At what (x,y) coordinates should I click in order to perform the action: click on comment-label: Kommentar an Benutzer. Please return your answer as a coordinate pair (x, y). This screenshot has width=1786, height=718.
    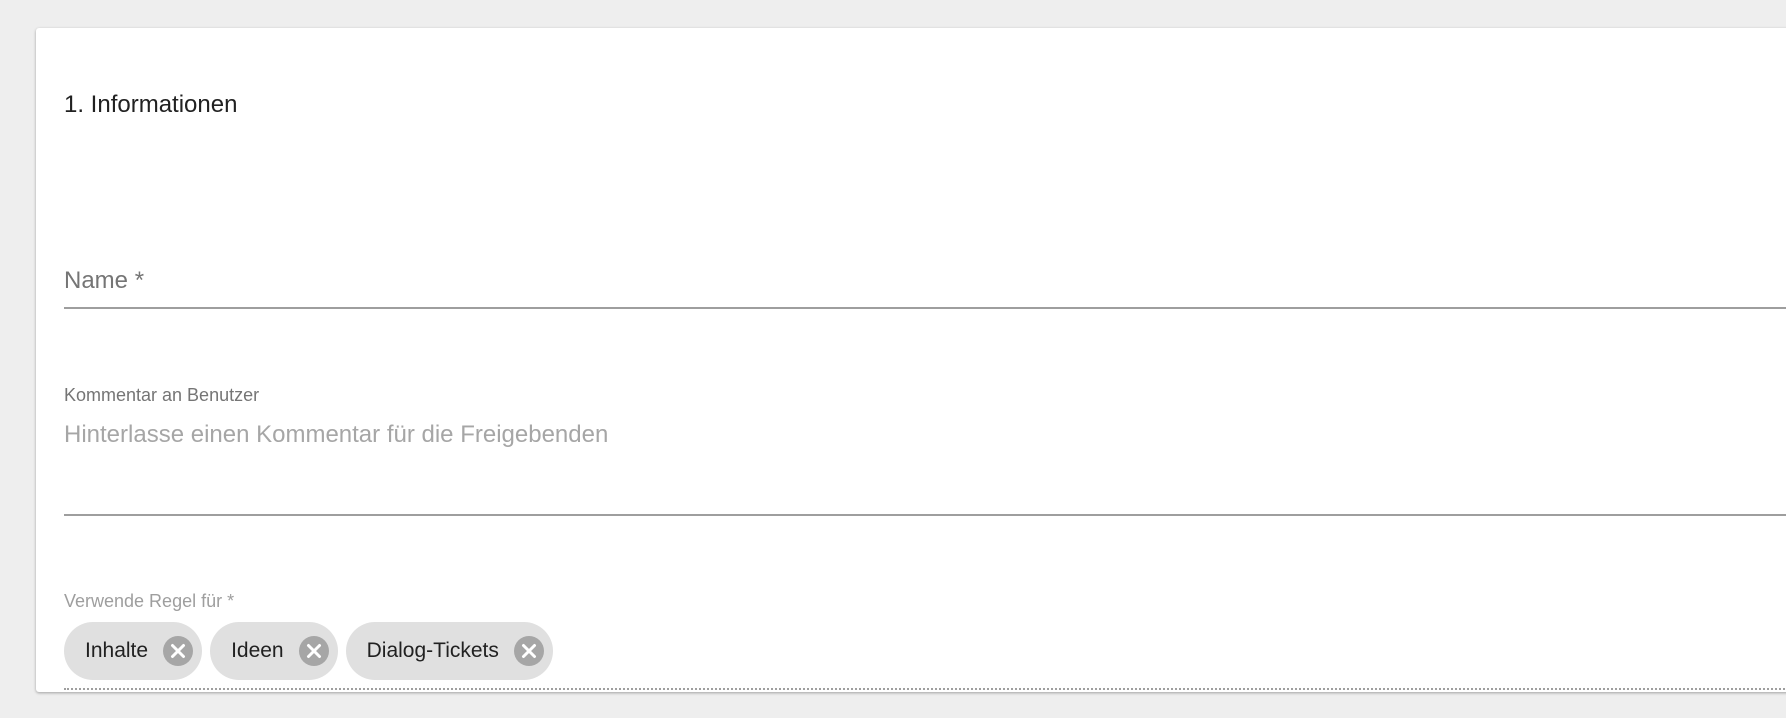
    Looking at the image, I should click on (162, 395).